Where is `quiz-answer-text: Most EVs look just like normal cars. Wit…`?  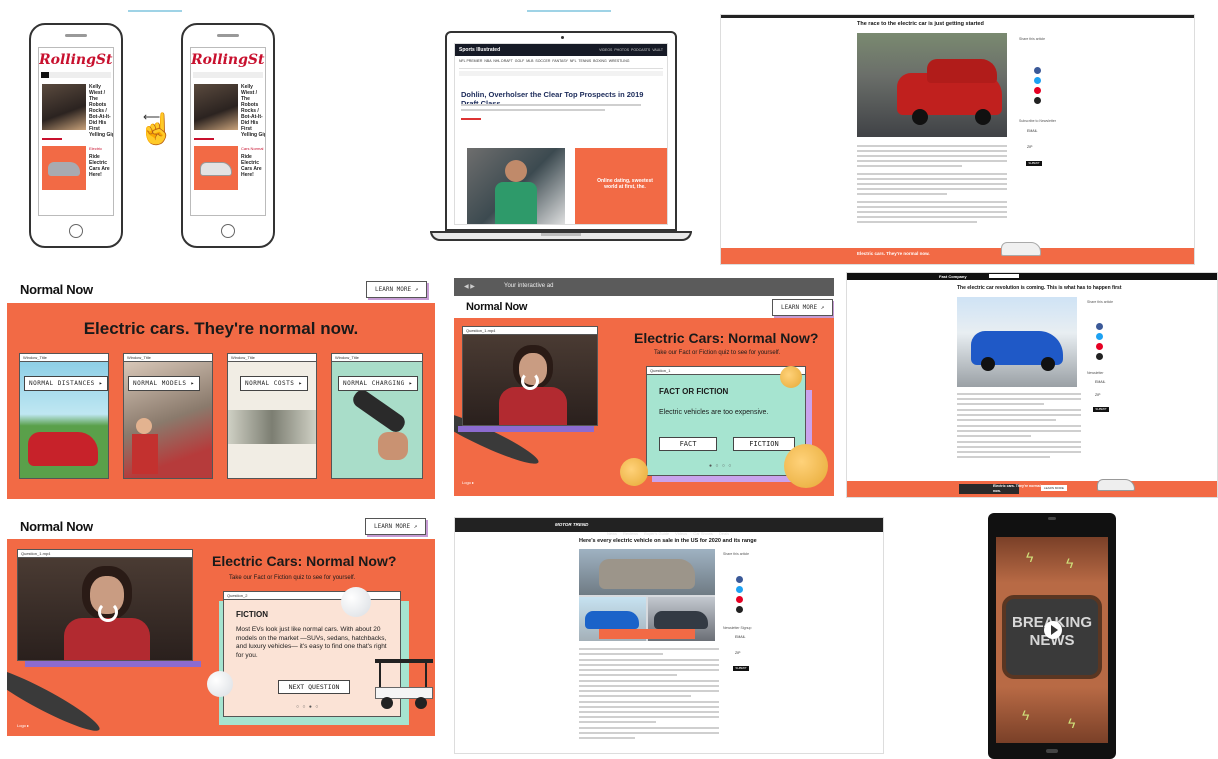
quiz-answer-text: Most EVs look just like normal cars. Wit… is located at coordinates (311, 642).